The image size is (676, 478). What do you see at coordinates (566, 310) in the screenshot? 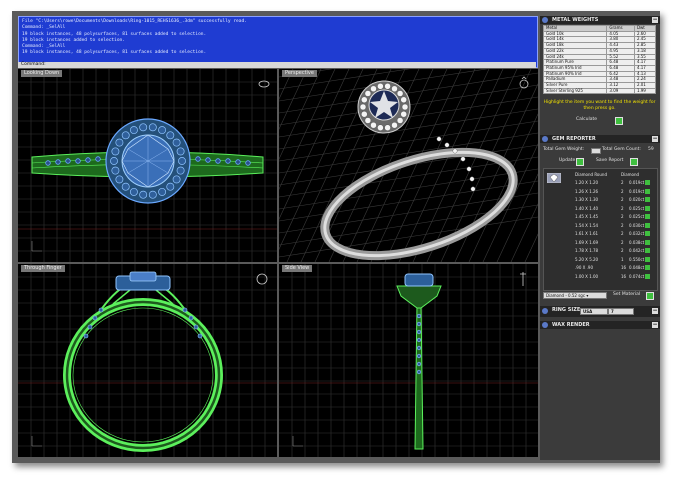
I see `ring-size-title: RING SIZE` at bounding box center [566, 310].